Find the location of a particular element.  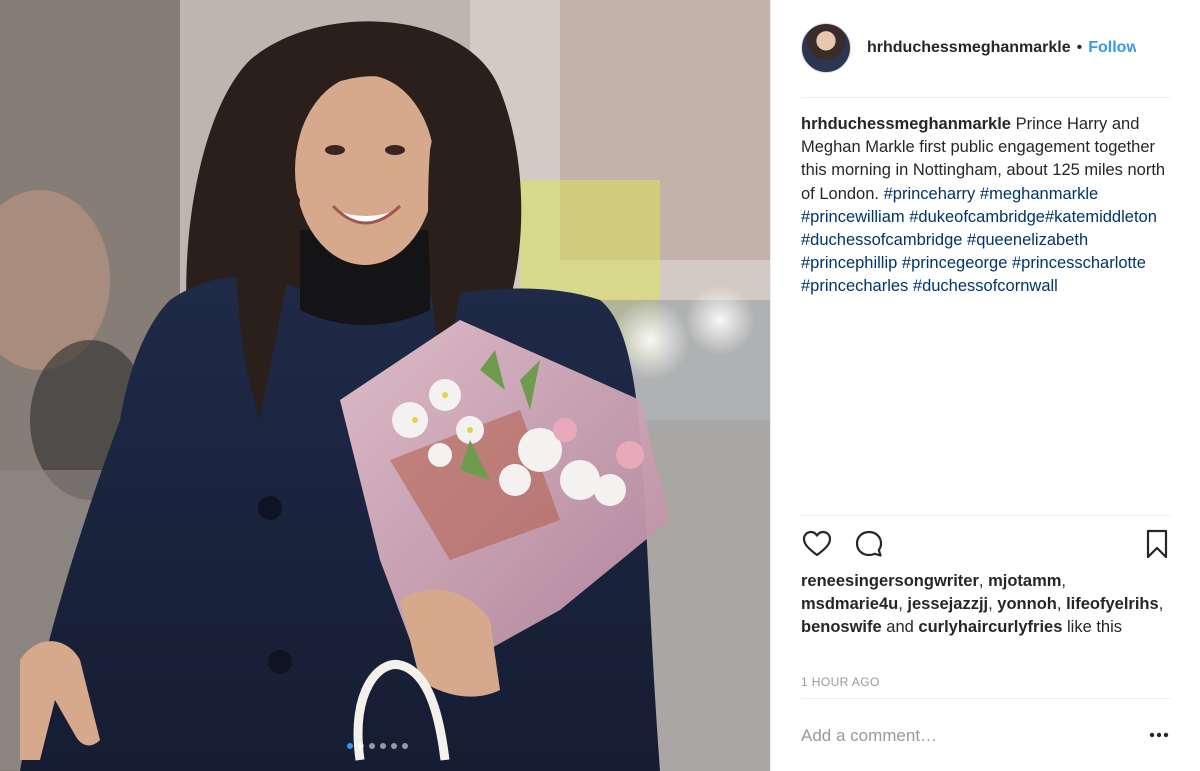

more-options-icon is located at coordinates (1159, 735).